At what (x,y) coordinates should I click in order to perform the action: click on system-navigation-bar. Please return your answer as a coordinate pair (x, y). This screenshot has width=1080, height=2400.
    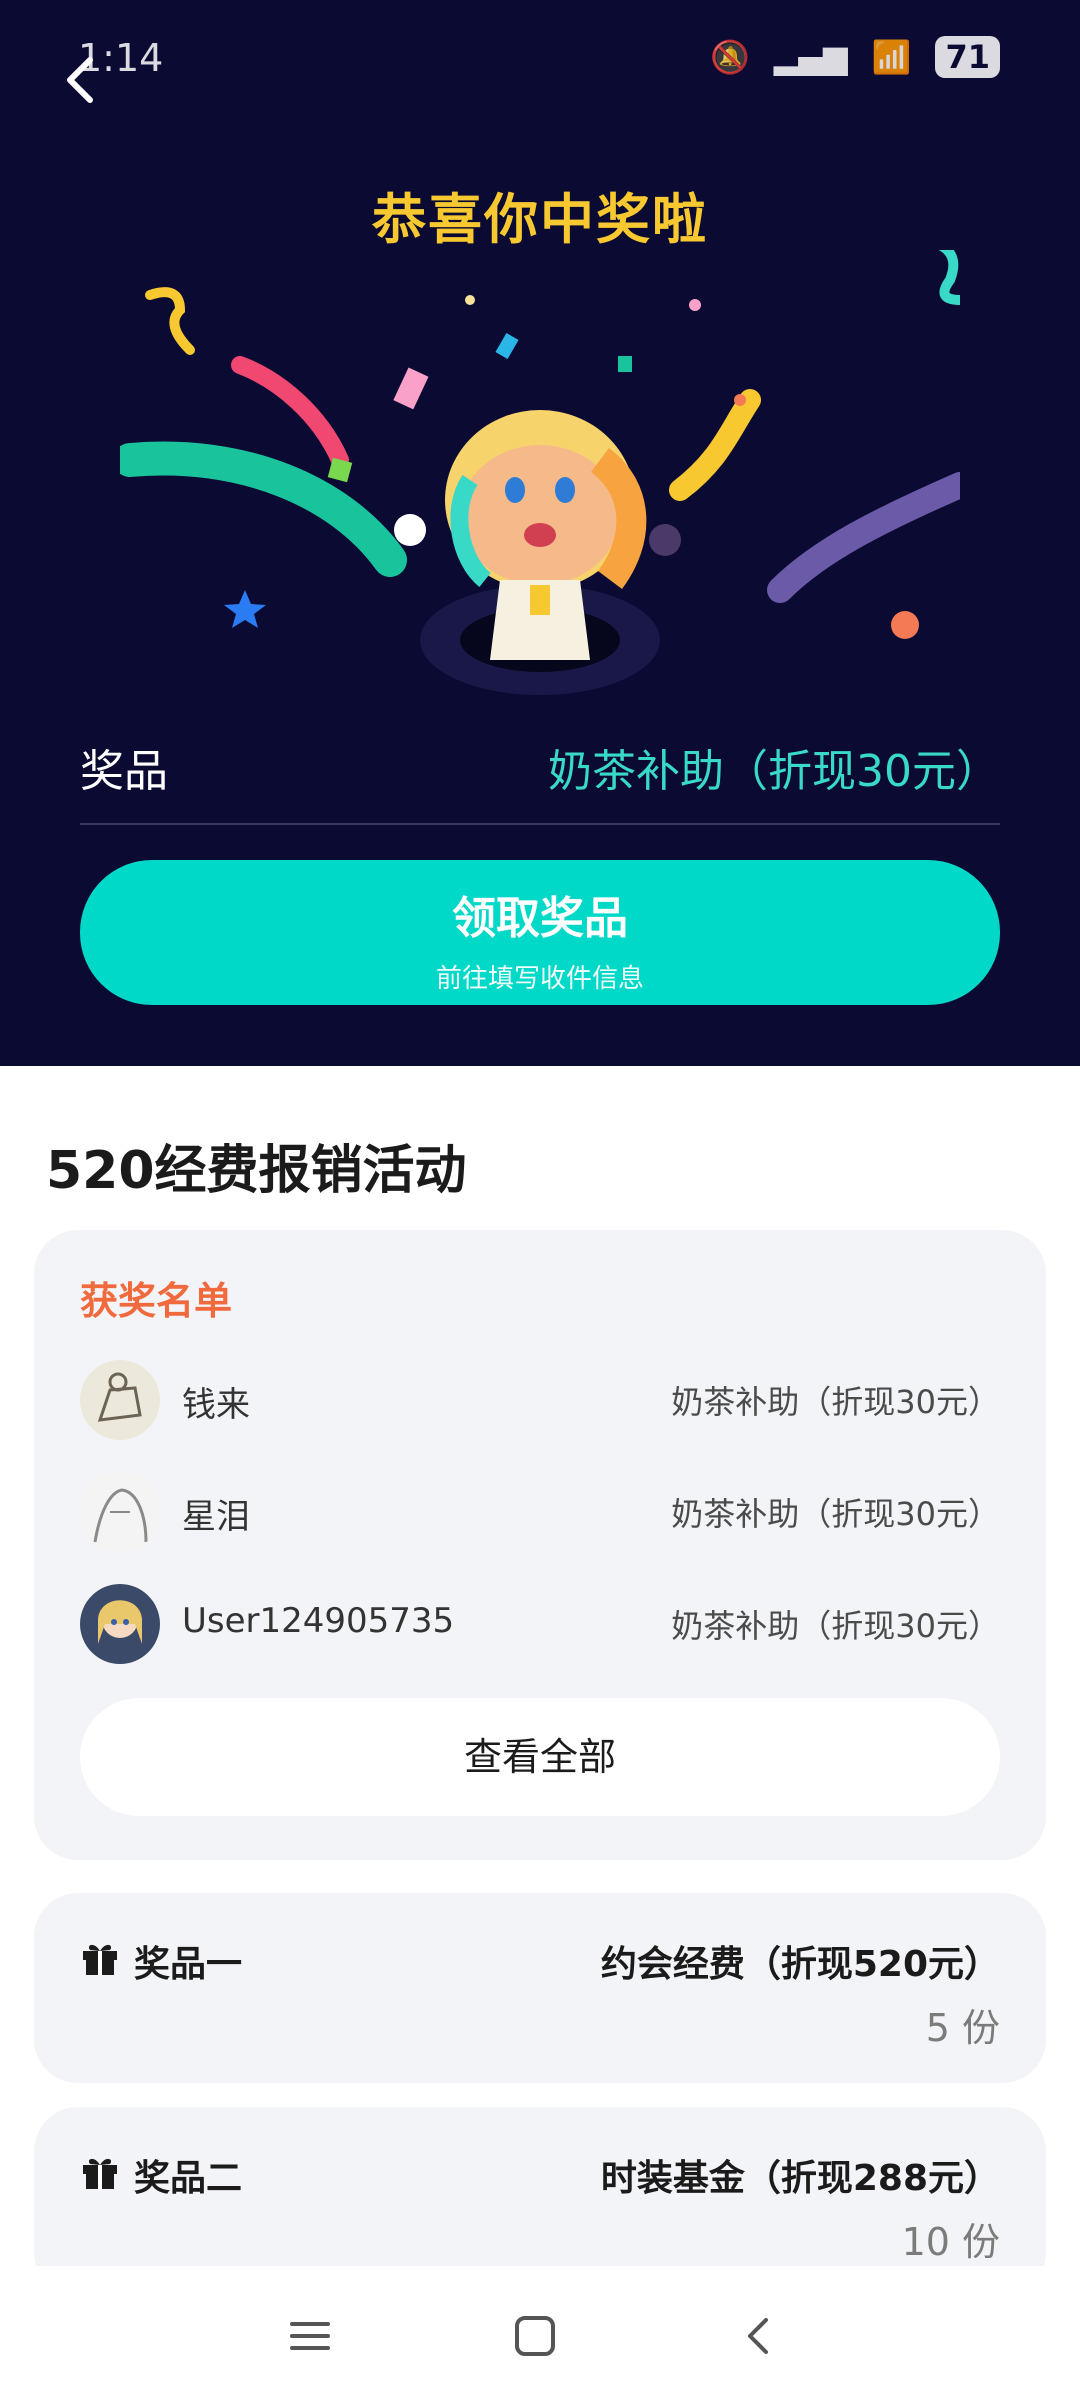
    Looking at the image, I should click on (540, 2333).